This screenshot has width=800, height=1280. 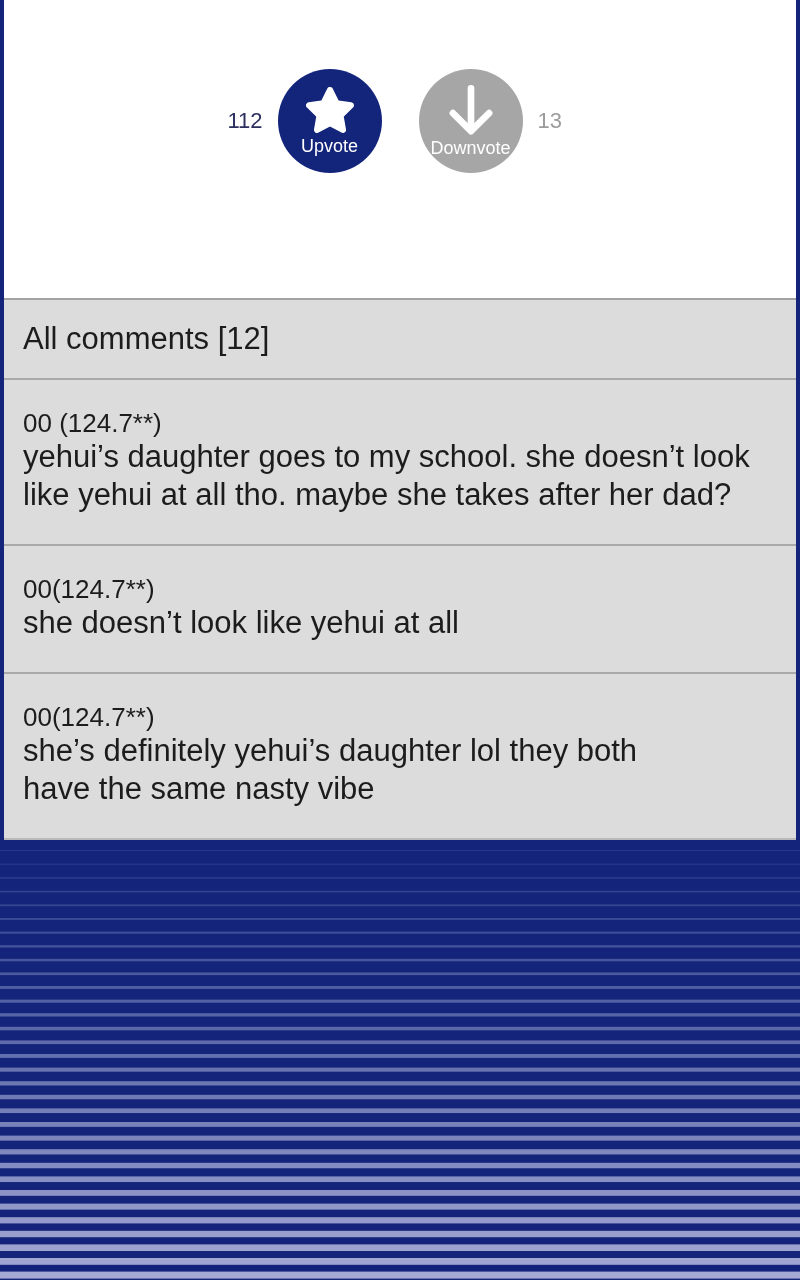 I want to click on upvote-button: Upvote, so click(x=329, y=121).